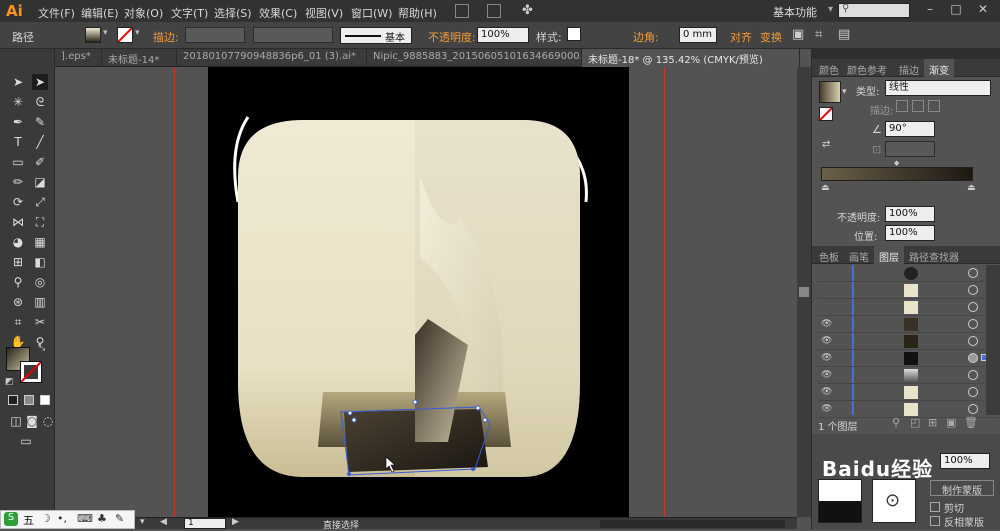 The image size is (1000, 531). What do you see at coordinates (896, 163) in the screenshot?
I see `gradient-midpoint: ◆` at bounding box center [896, 163].